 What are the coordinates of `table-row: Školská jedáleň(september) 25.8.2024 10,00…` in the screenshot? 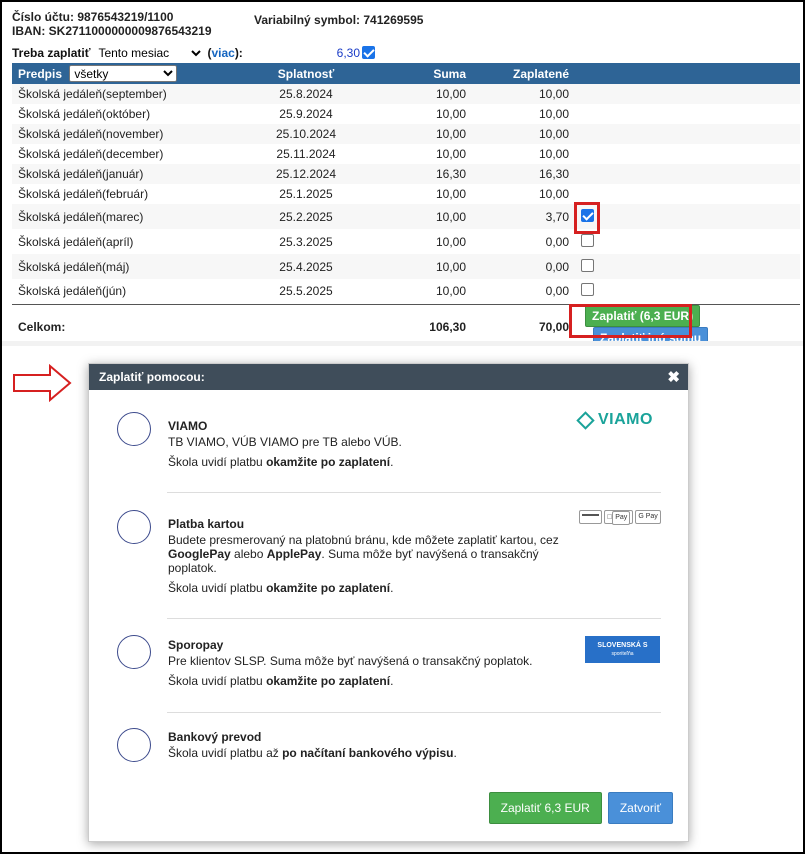 It's located at (406, 94).